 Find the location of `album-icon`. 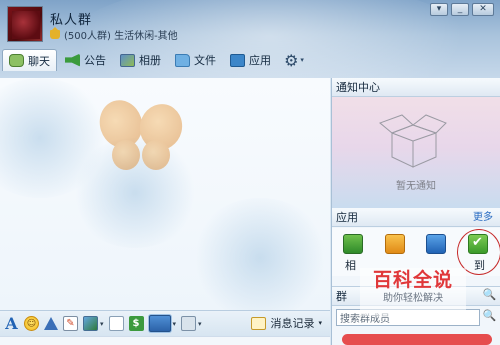

album-icon is located at coordinates (127, 60).